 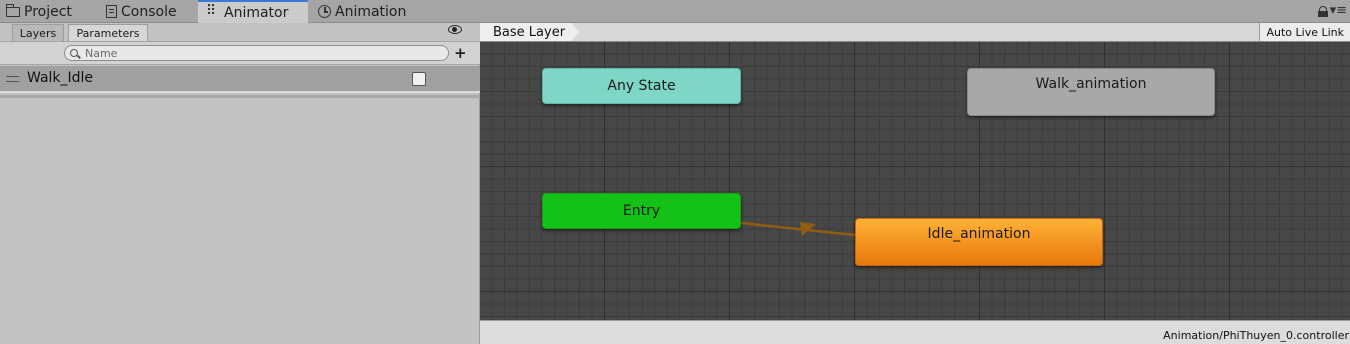 What do you see at coordinates (111, 11) in the screenshot?
I see `console-icon` at bounding box center [111, 11].